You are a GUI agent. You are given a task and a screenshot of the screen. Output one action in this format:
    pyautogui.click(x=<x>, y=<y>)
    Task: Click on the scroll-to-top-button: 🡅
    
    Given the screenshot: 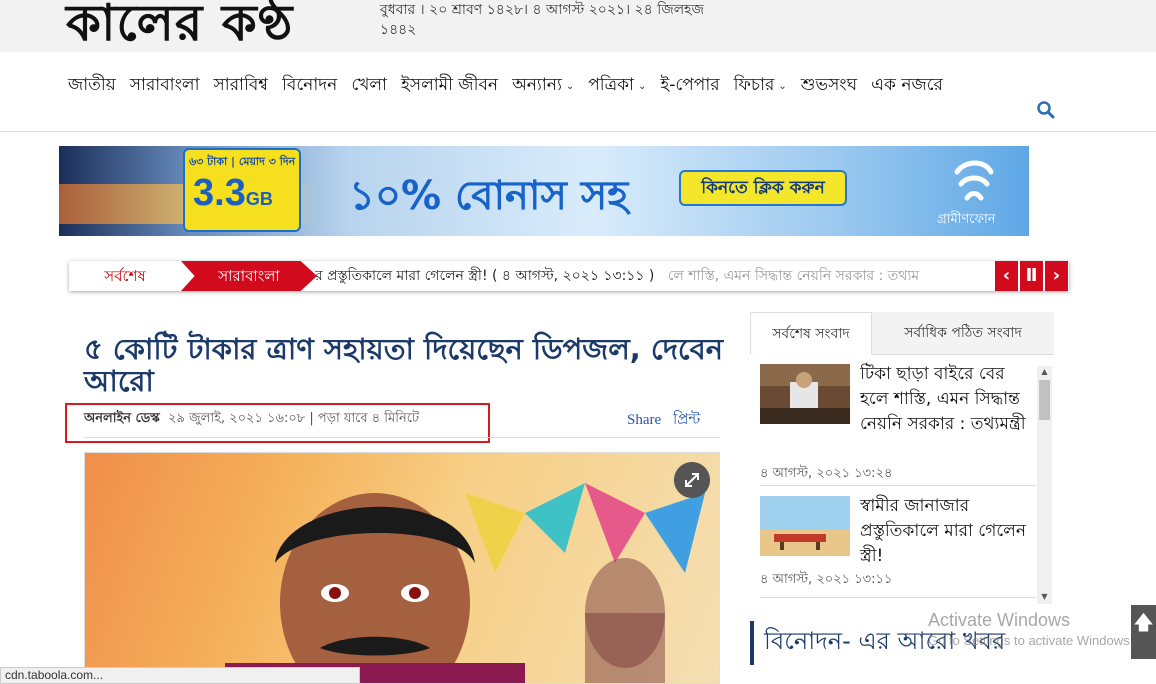 What is the action you would take?
    pyautogui.click(x=1143, y=632)
    